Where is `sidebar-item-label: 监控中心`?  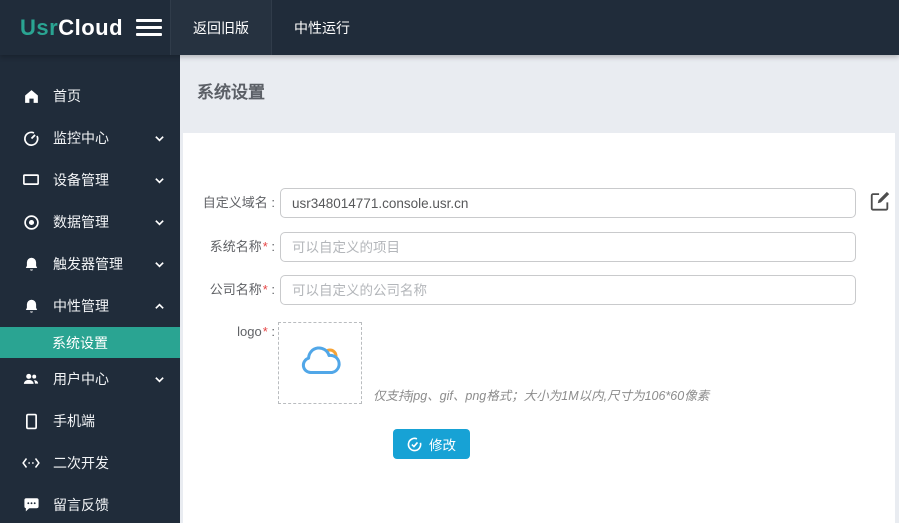 sidebar-item-label: 监控中心 is located at coordinates (81, 138).